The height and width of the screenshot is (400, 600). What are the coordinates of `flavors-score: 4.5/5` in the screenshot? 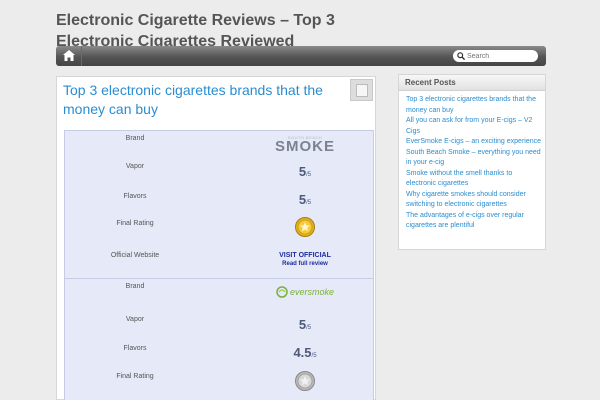 It's located at (305, 352).